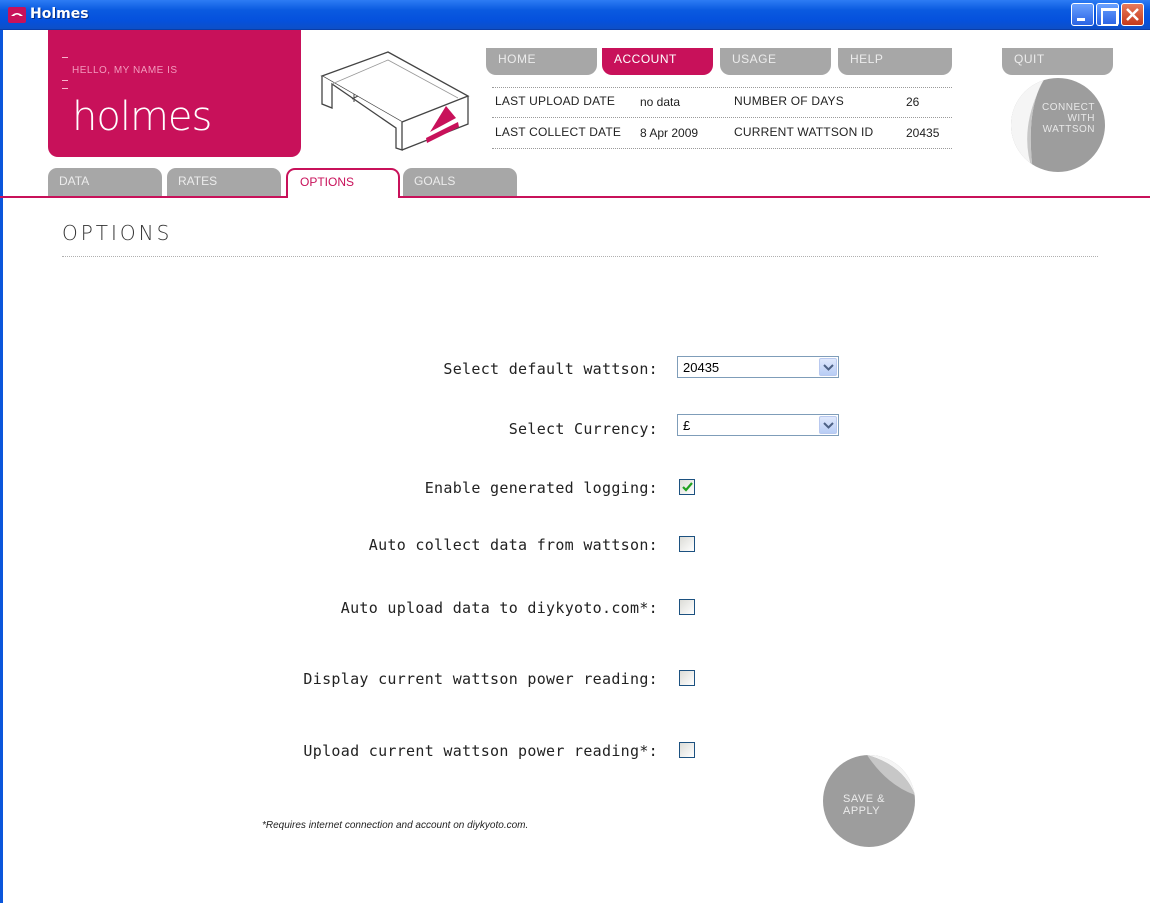  What do you see at coordinates (460, 182) in the screenshot?
I see `subtab-goals: GOALS` at bounding box center [460, 182].